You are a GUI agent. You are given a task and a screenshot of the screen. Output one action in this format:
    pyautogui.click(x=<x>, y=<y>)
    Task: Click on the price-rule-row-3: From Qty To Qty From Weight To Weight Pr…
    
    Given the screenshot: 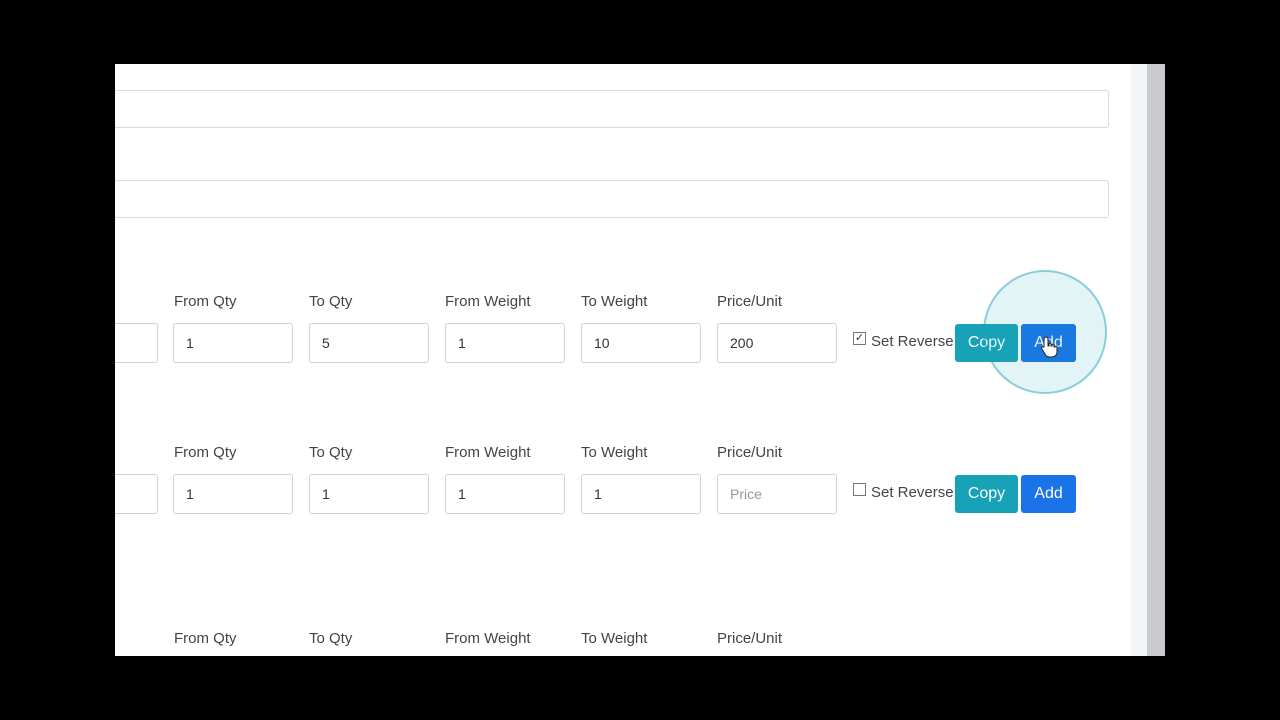 What is the action you would take?
    pyautogui.click(x=615, y=643)
    